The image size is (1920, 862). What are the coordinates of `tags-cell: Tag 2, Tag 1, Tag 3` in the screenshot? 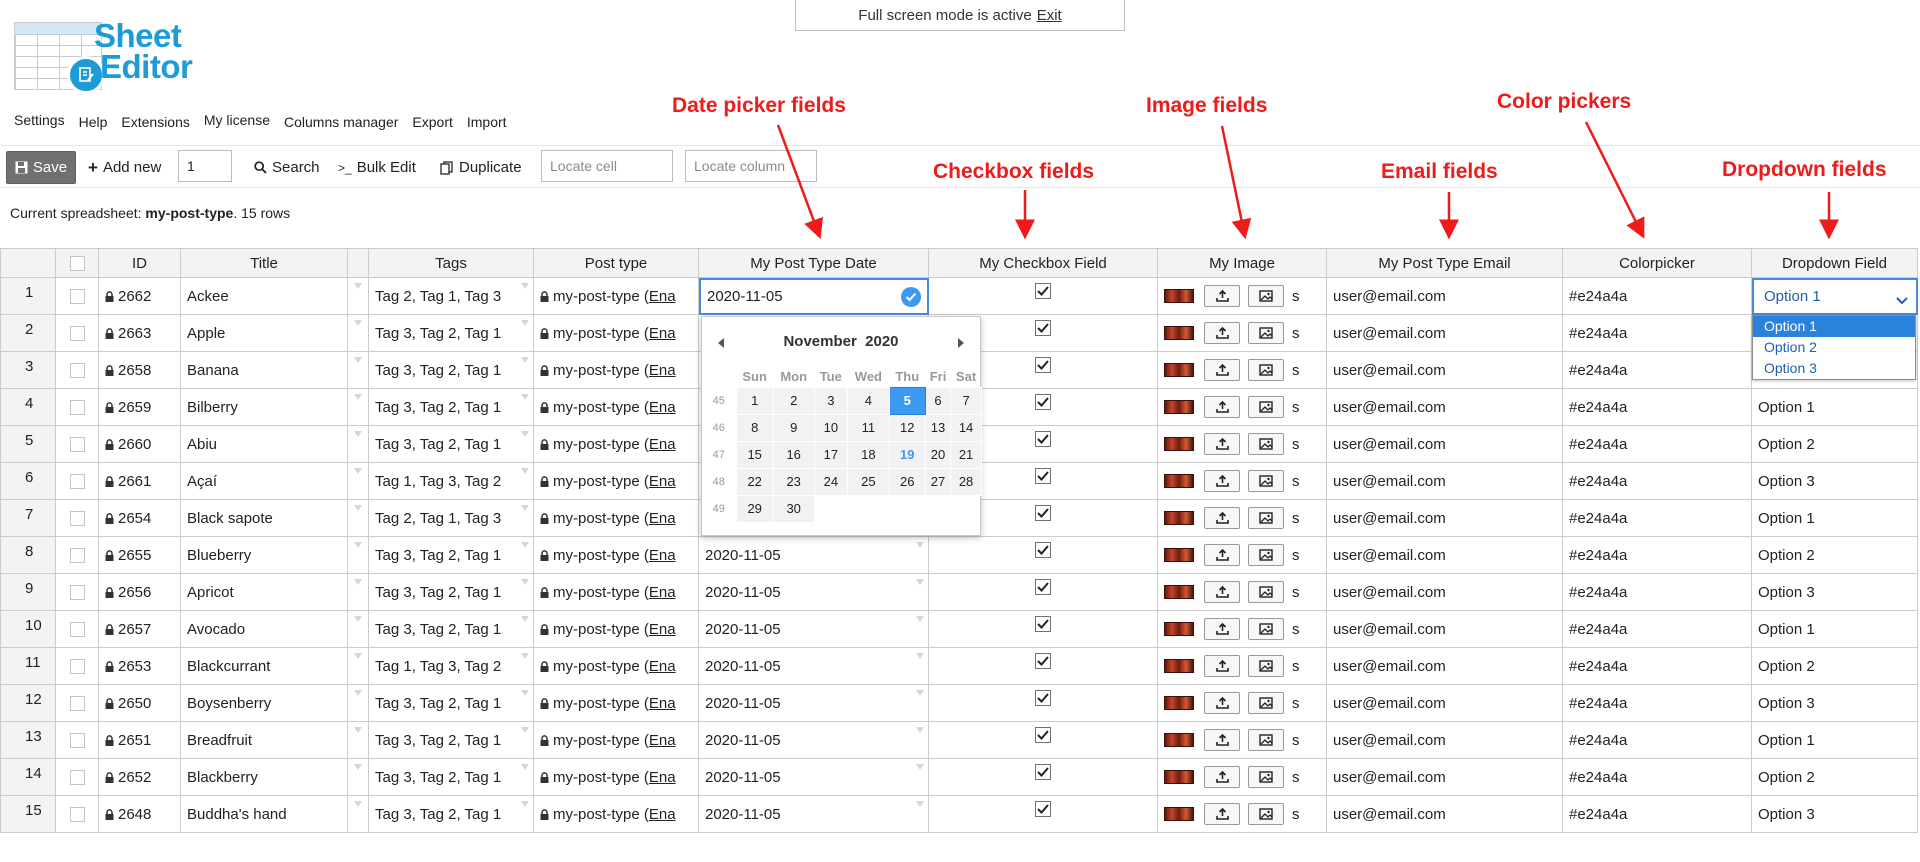 It's located at (451, 518).